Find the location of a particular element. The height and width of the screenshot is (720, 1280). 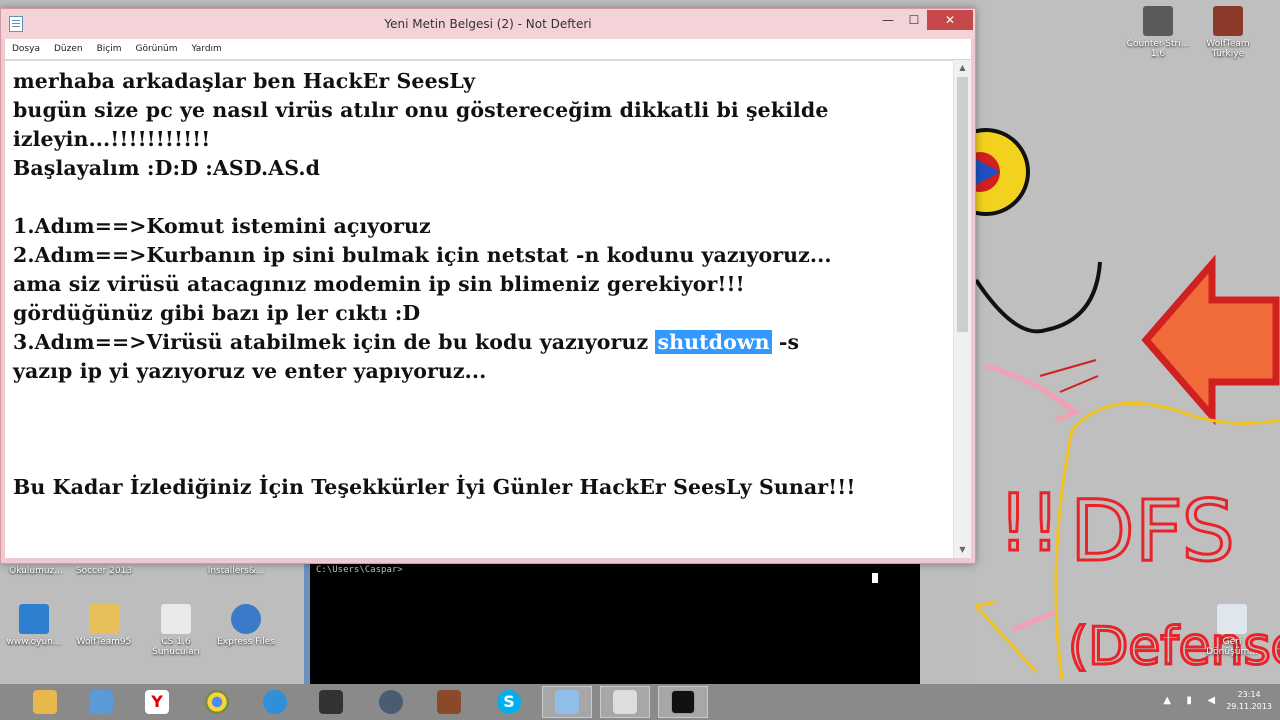

tray-arrow-icon: ▲ is located at coordinates (1167, 701).